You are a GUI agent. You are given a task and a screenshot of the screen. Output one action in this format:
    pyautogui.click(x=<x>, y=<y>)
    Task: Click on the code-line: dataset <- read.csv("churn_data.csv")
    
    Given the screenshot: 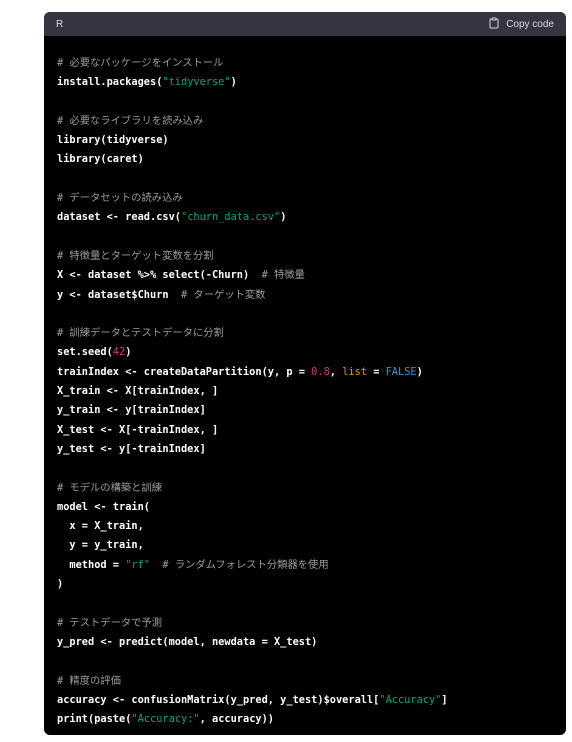 What is the action you would take?
    pyautogui.click(x=305, y=217)
    